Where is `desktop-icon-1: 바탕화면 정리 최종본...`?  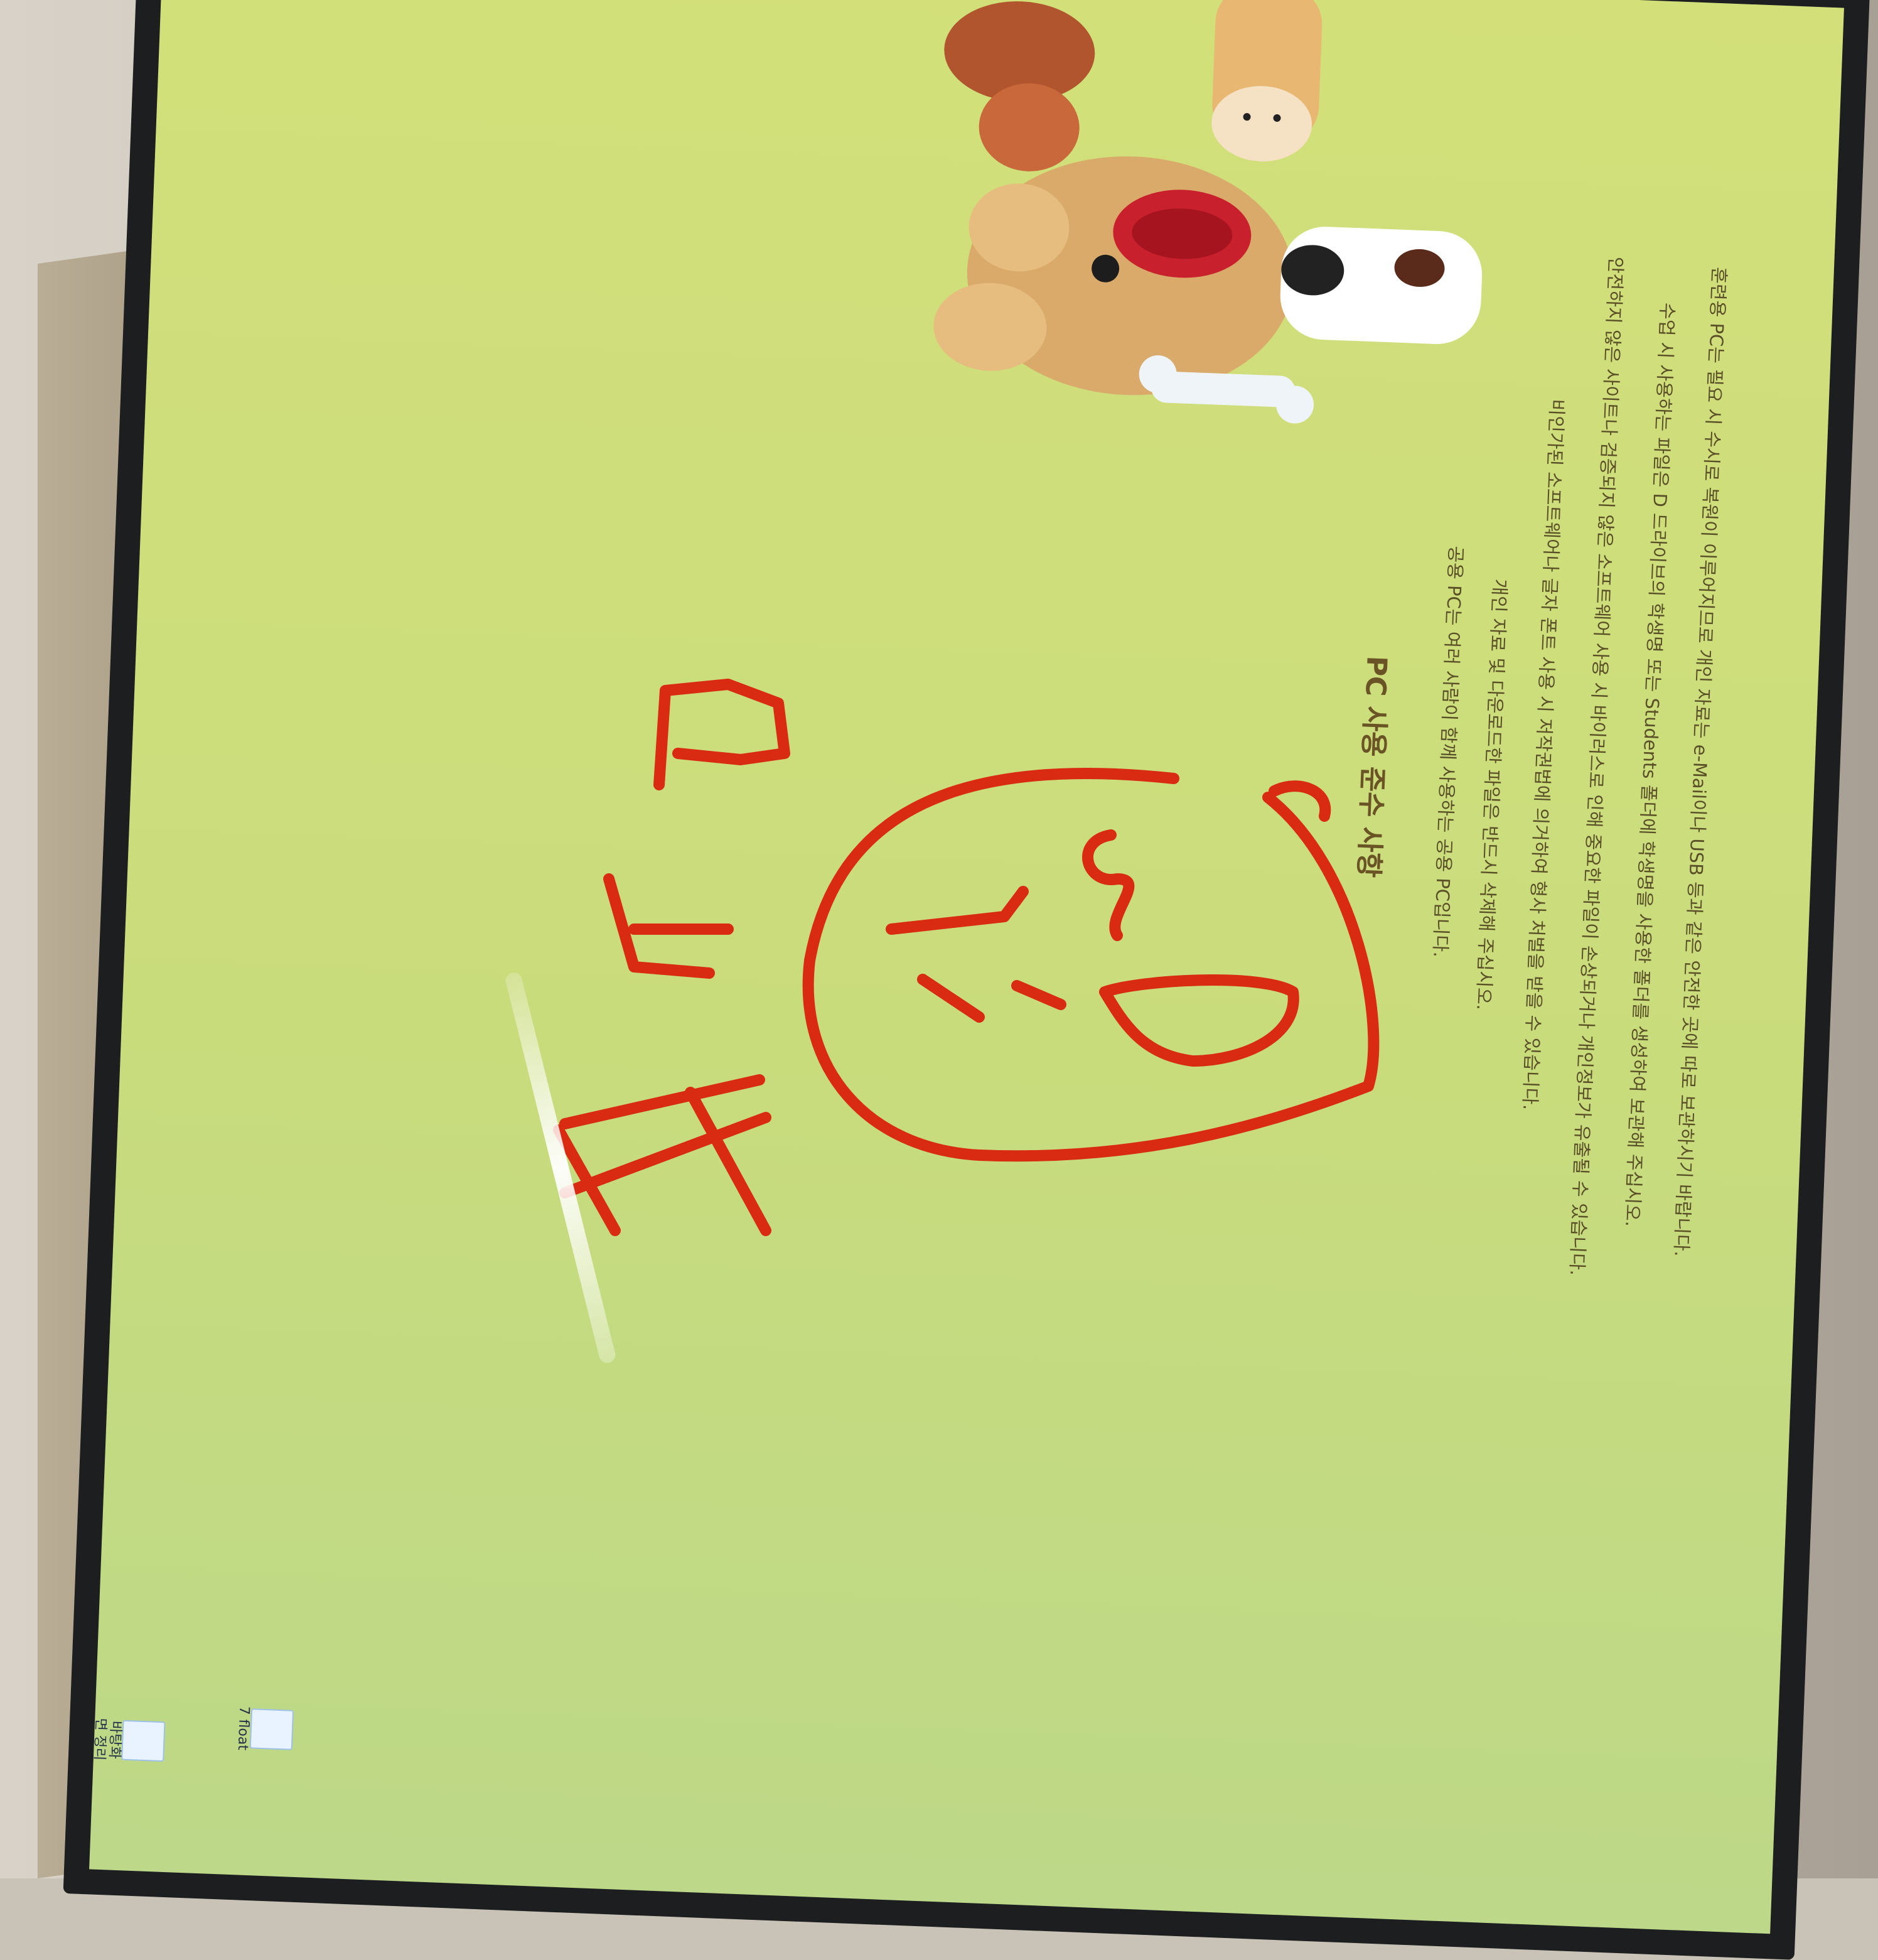 desktop-icon-1: 바탕화면 정리 최종본... is located at coordinates (127, 1740).